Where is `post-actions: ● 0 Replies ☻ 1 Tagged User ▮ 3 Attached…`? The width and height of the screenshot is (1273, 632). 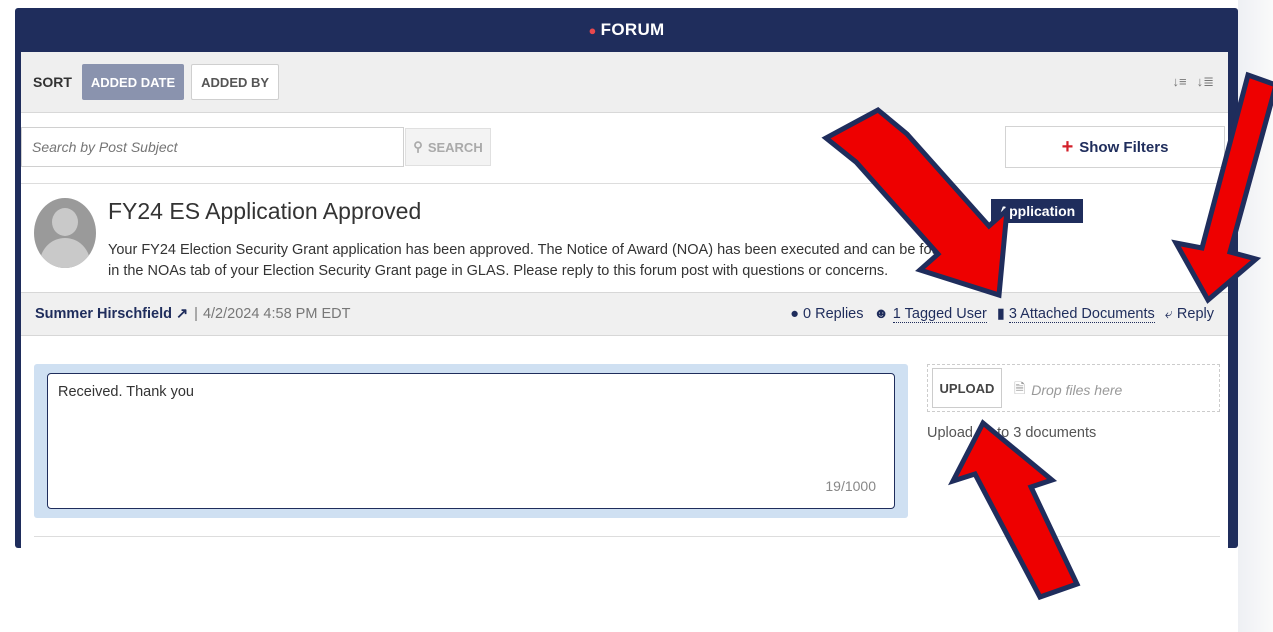
post-actions: ● 0 Replies ☻ 1 Tagged User ▮ 3 Attached… is located at coordinates (1002, 314).